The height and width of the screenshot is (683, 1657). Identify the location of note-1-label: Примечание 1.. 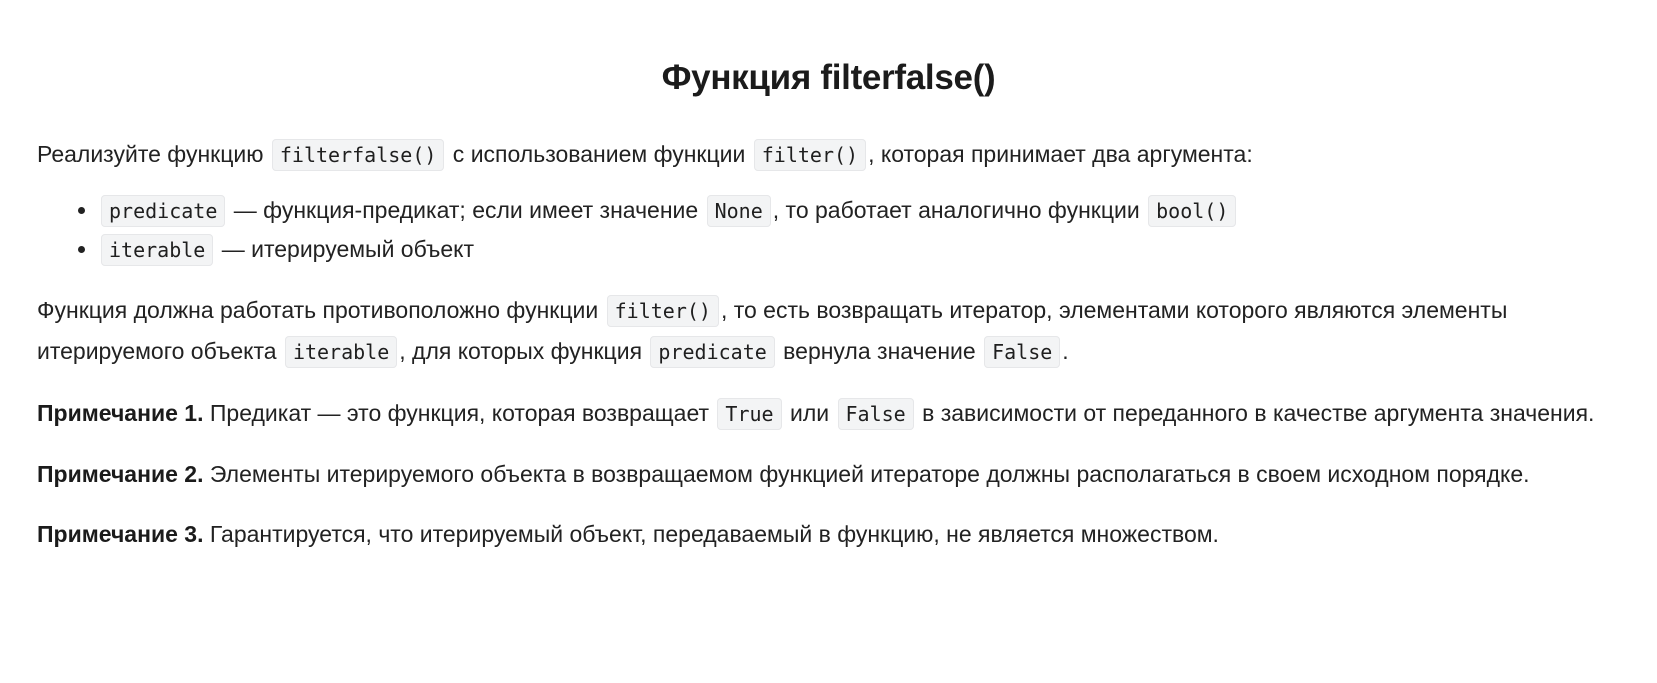
(120, 413).